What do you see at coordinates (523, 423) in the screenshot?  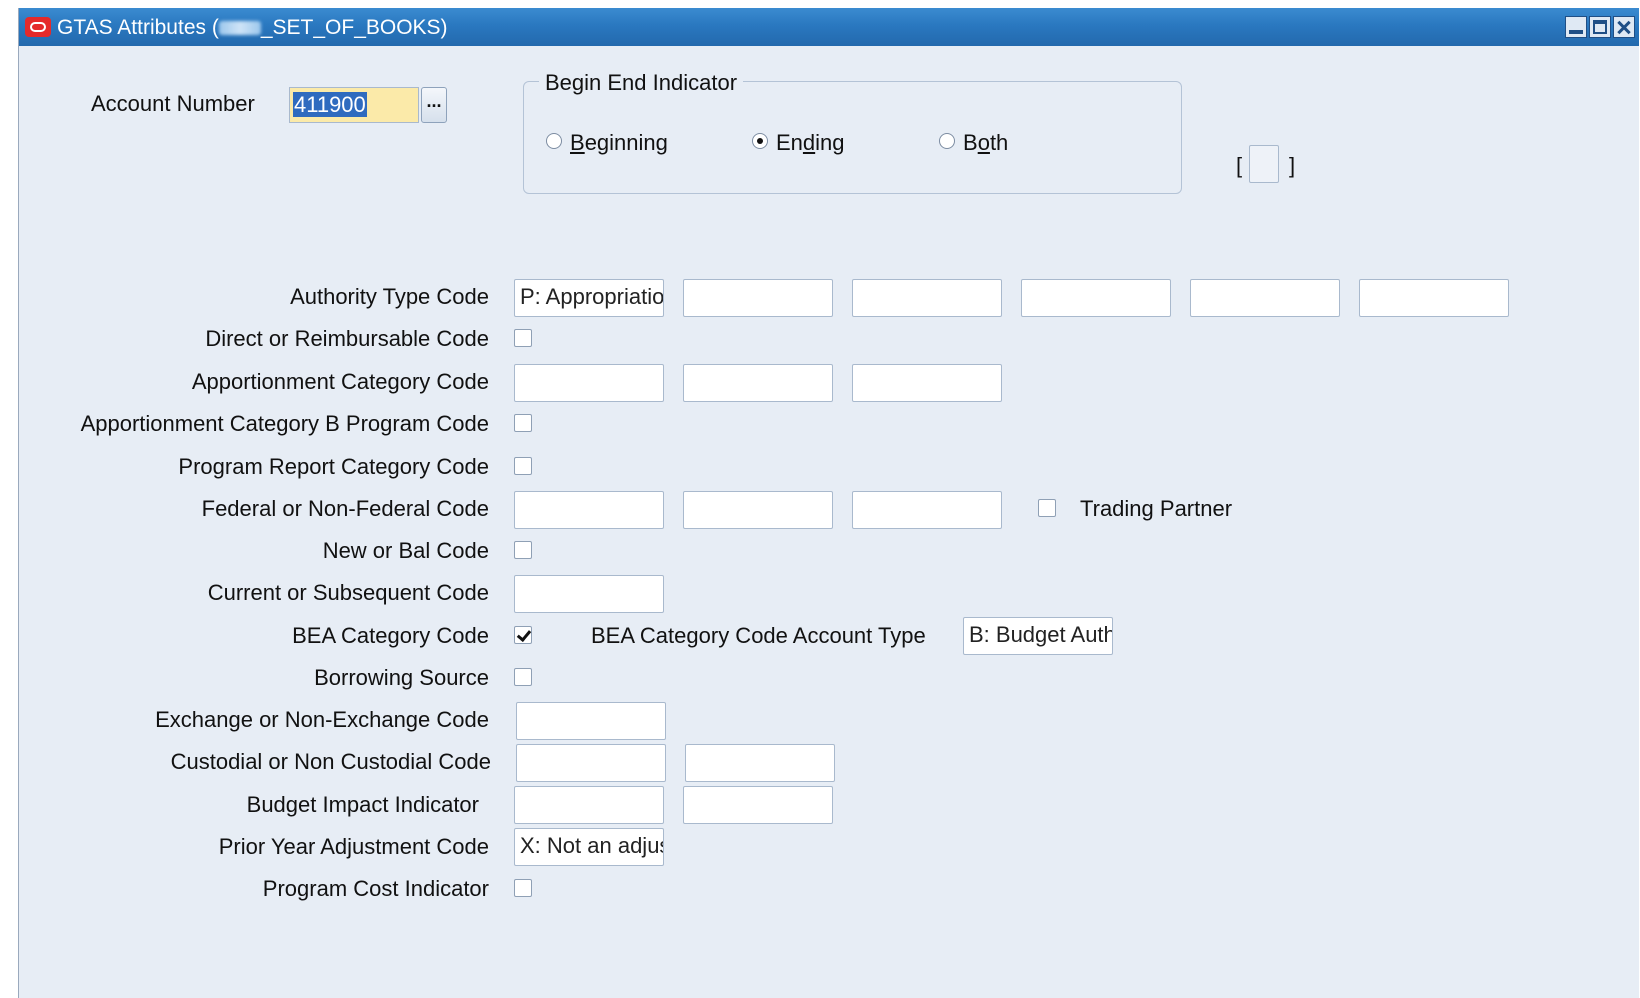 I see `apportionment-category-b-program-code-checkbox` at bounding box center [523, 423].